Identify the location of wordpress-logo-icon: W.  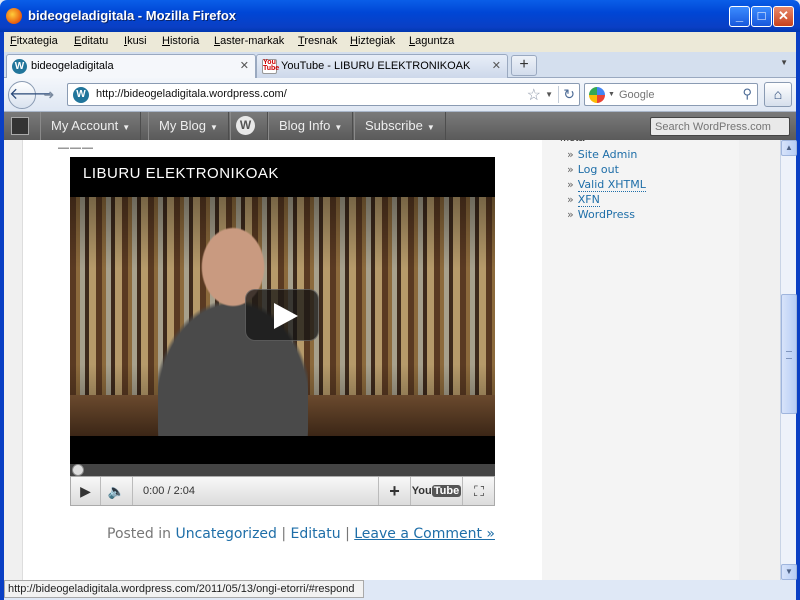
(245, 125).